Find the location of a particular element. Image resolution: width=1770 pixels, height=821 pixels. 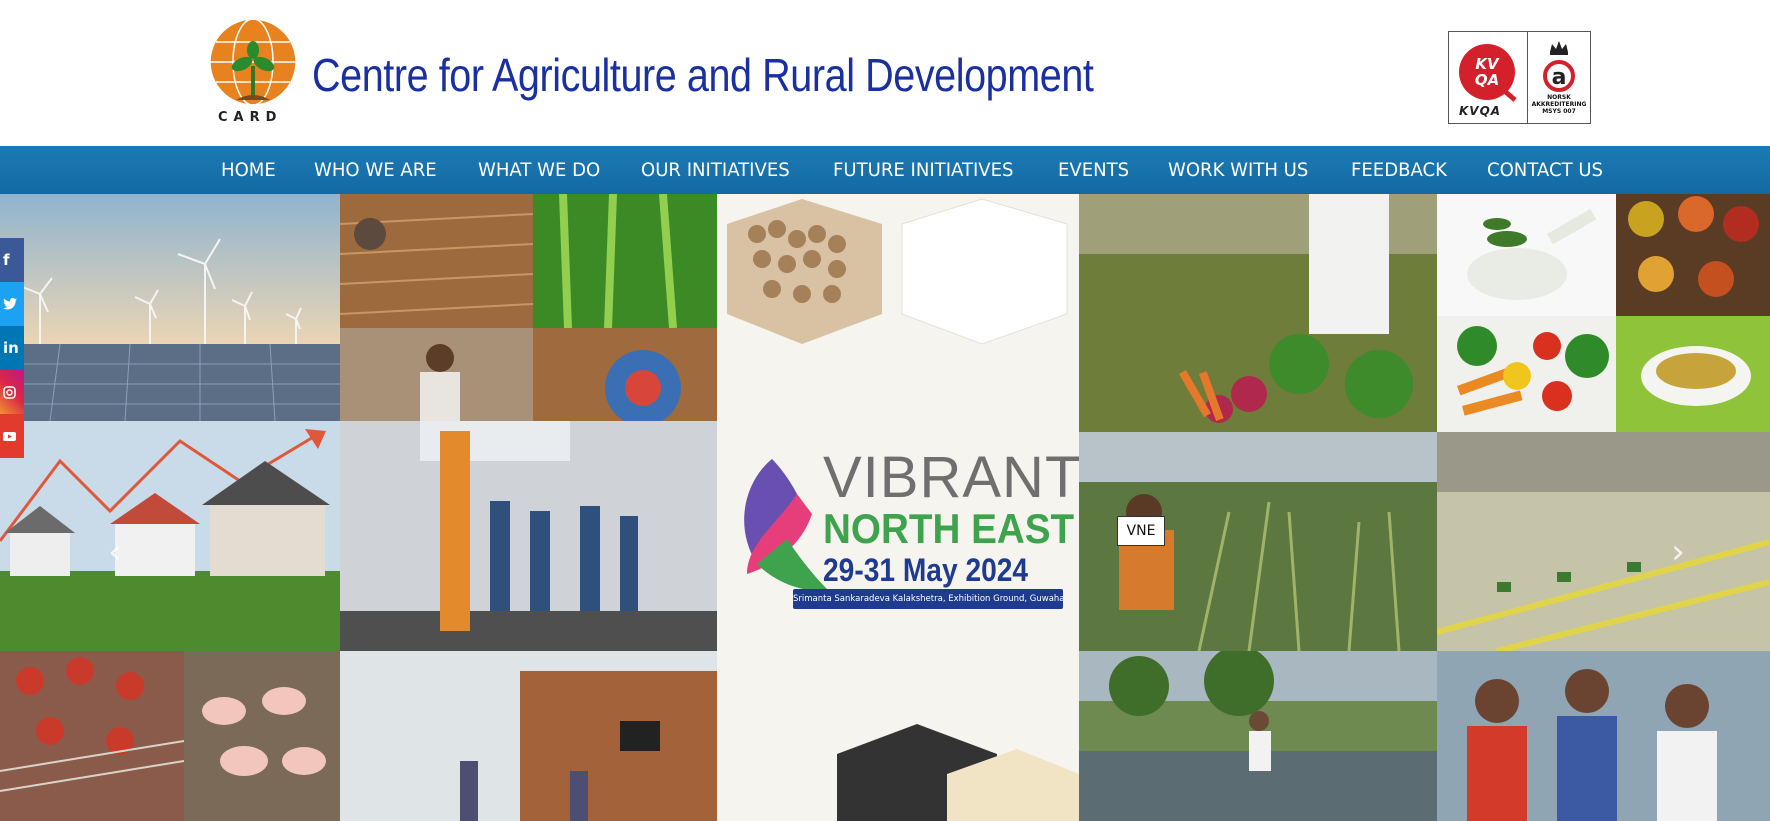

nav-what-we-do: WHAT WE DO is located at coordinates (542, 170).